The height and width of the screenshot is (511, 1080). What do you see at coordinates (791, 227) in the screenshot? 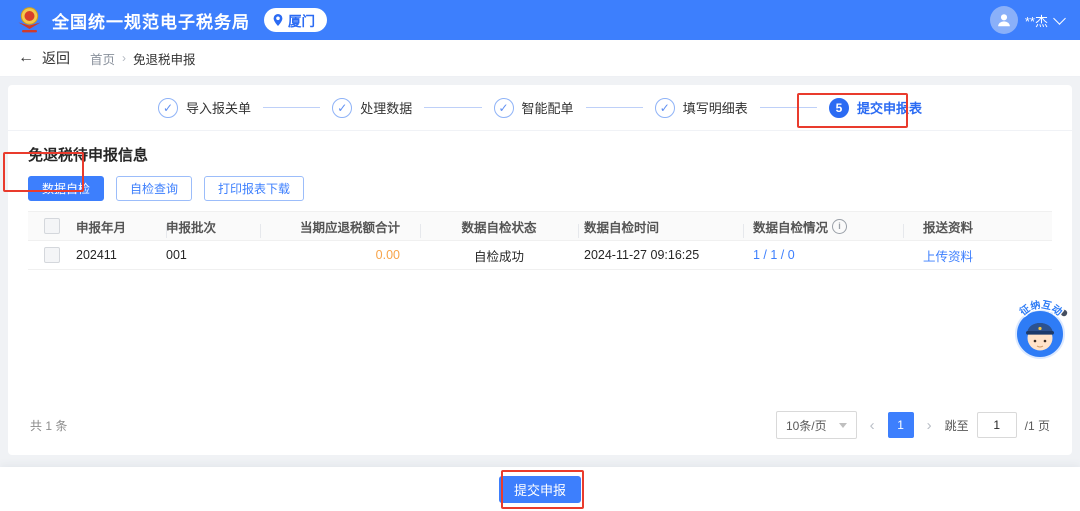
I see `col-label: 数据自检情况` at bounding box center [791, 227].